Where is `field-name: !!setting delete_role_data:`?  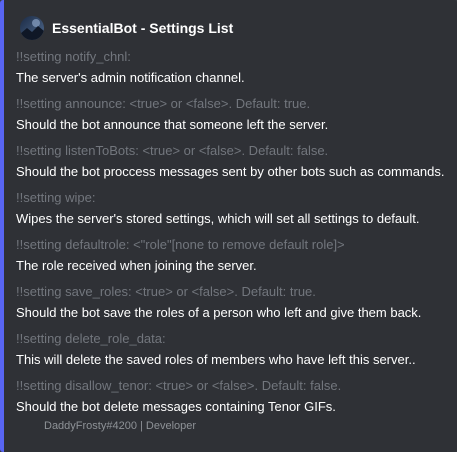 field-name: !!setting delete_role_data: is located at coordinates (91, 338).